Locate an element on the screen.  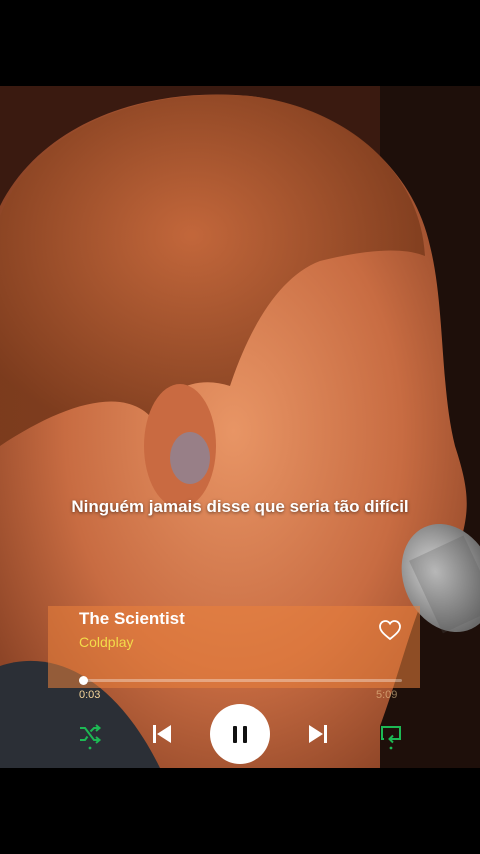
skip-next-icon is located at coordinates (318, 734).